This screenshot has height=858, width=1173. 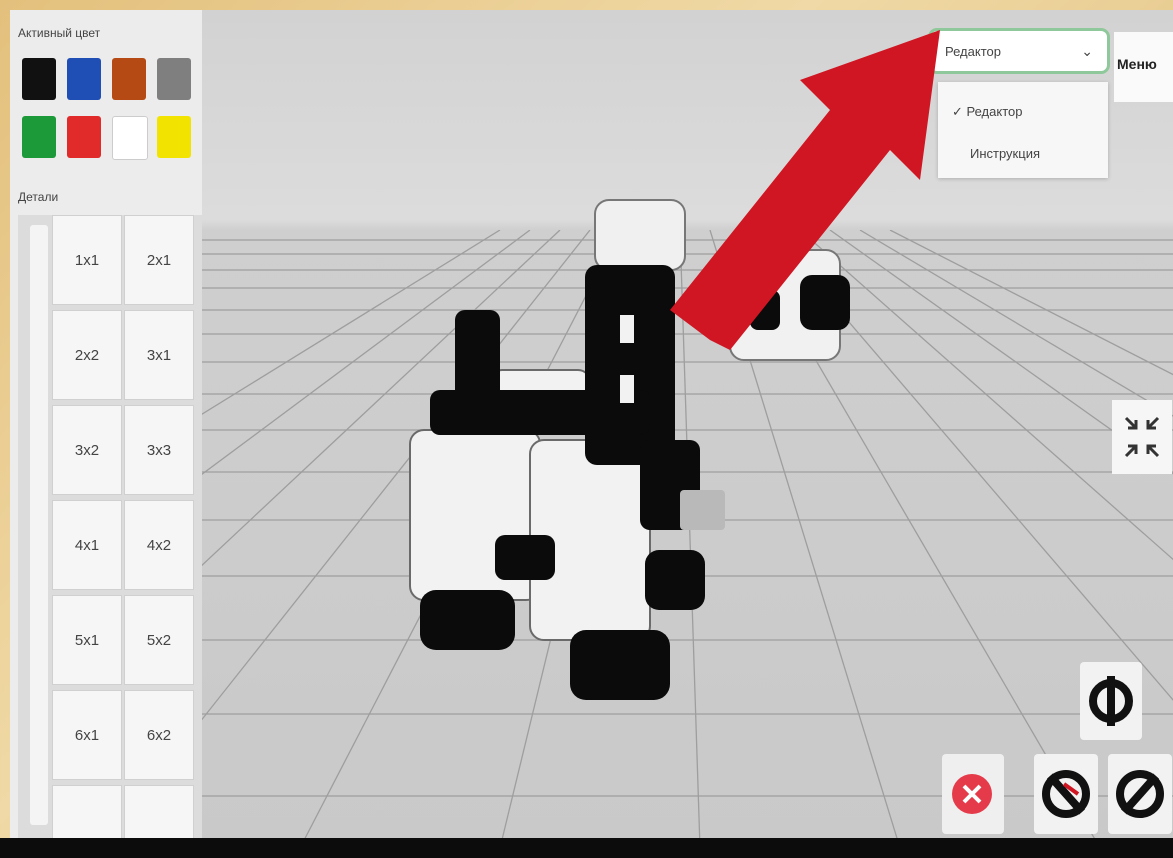 I want to click on parts-label: Детали, so click(x=38, y=197).